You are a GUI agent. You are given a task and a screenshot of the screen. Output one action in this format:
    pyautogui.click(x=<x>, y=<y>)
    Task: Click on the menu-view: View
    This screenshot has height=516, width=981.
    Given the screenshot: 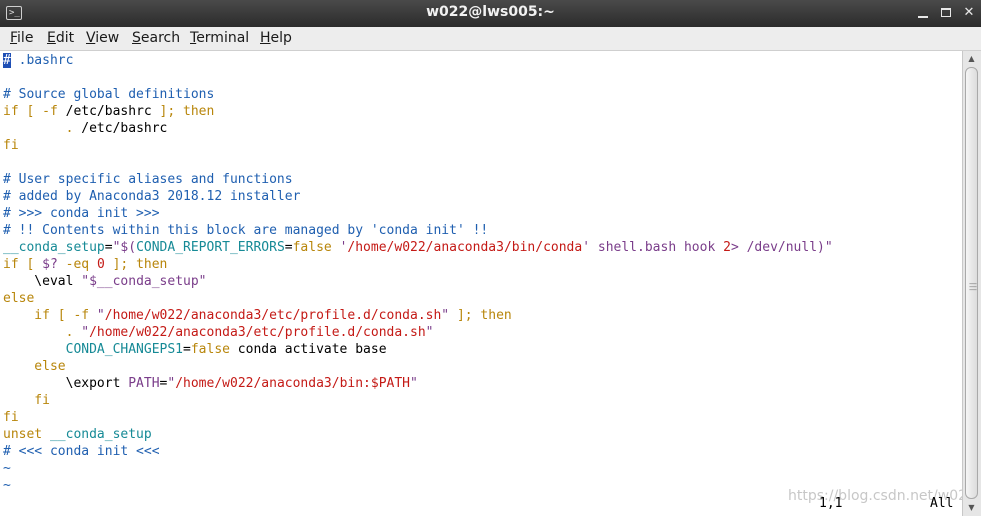 What is the action you would take?
    pyautogui.click(x=102, y=38)
    